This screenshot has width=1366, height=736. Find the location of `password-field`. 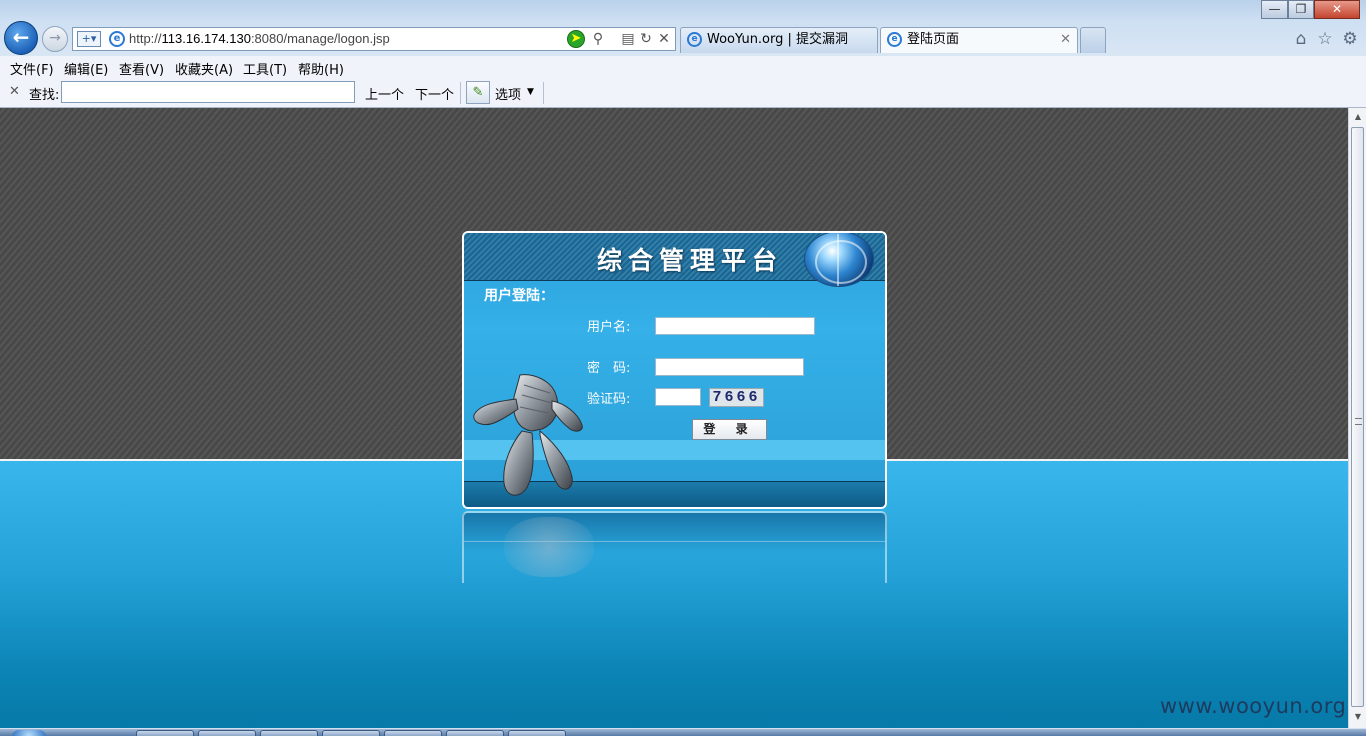

password-field is located at coordinates (729, 367).